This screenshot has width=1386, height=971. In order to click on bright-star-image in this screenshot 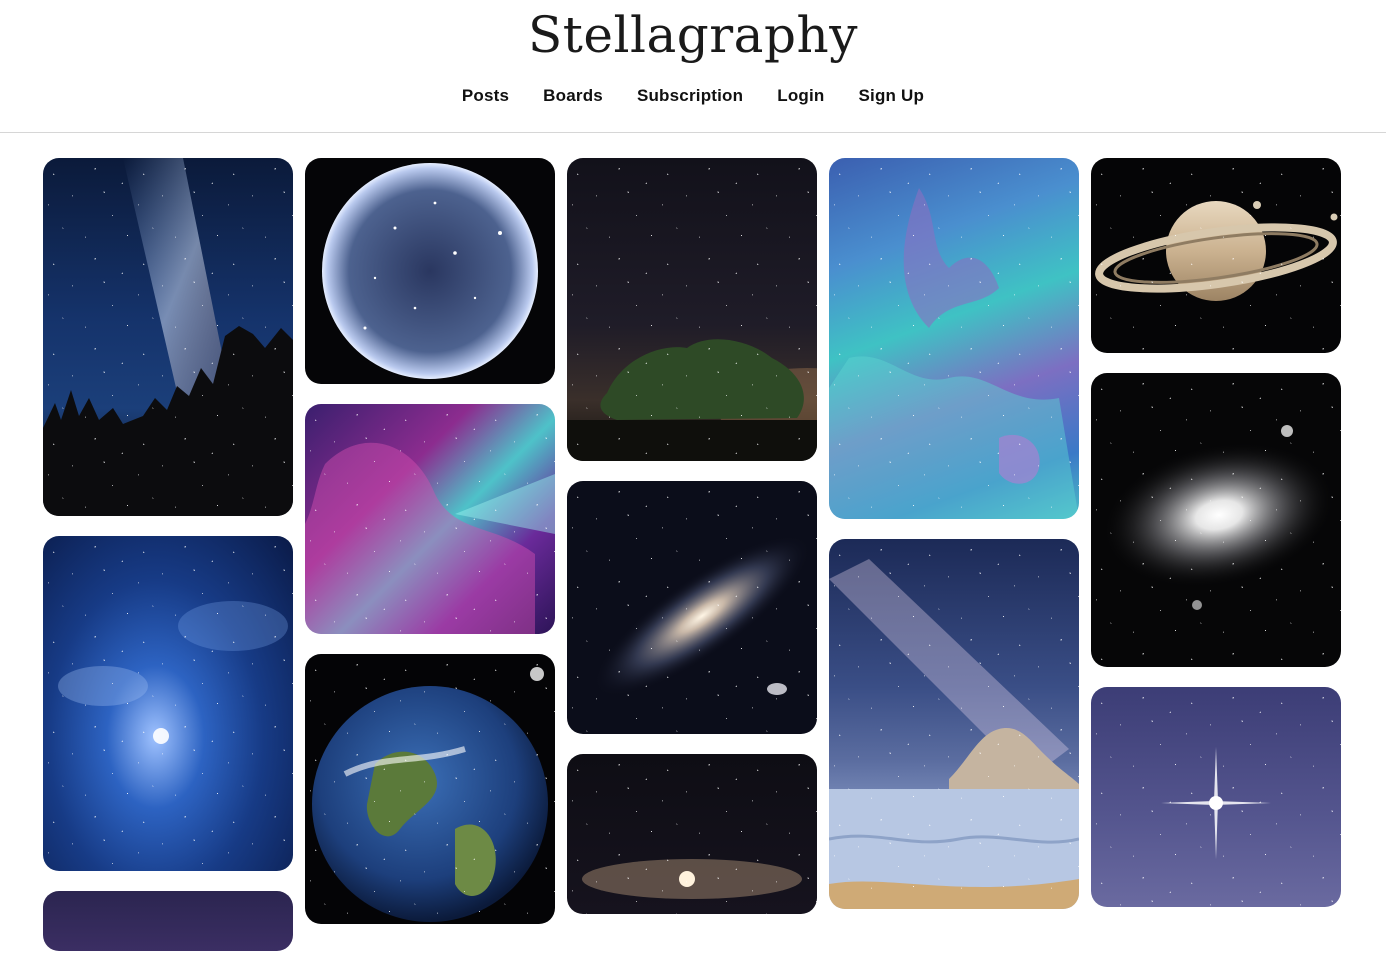, I will do `click(1216, 797)`.